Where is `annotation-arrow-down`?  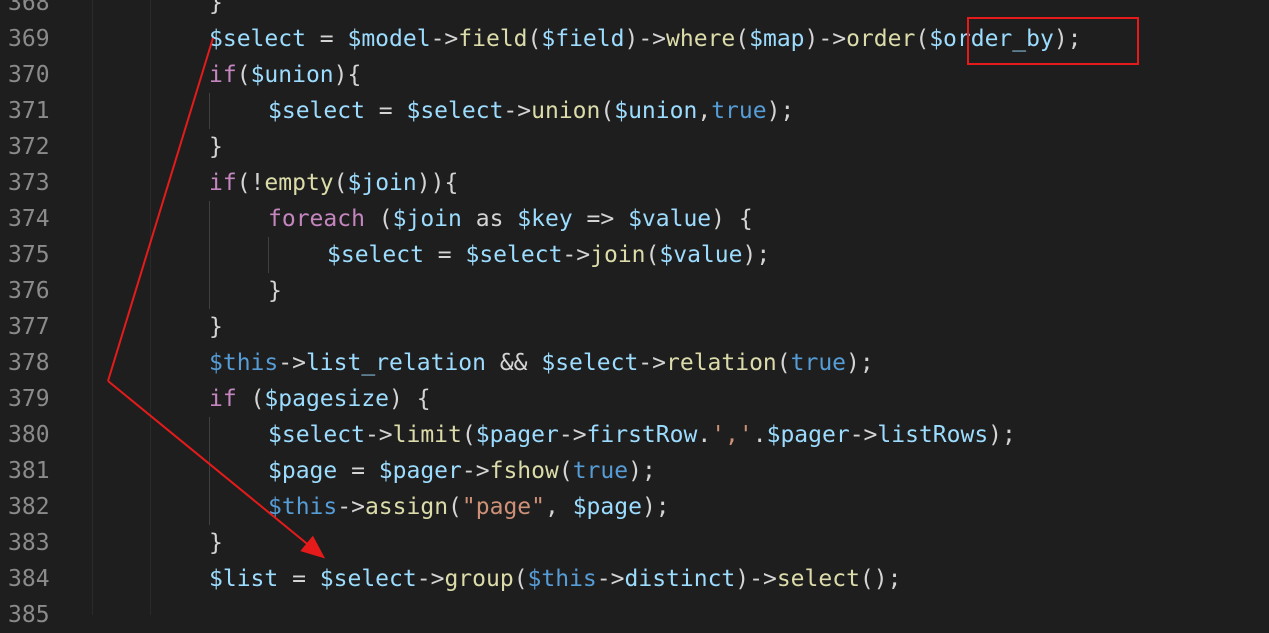 annotation-arrow-down is located at coordinates (216, 469).